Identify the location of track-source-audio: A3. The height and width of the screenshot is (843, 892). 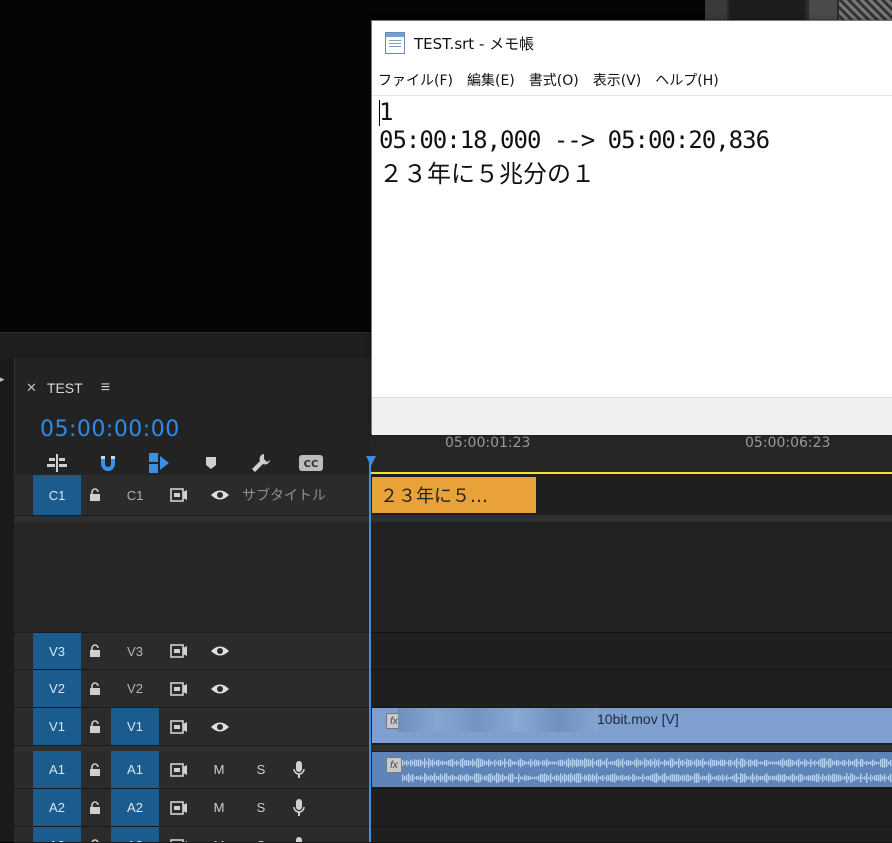
(135, 835).